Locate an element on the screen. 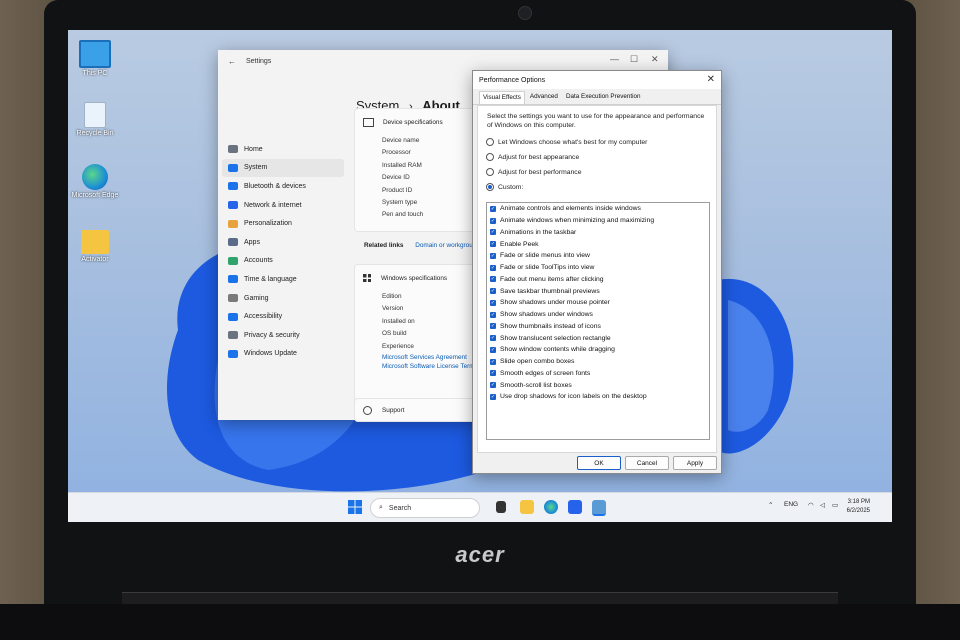 The image size is (960, 640). cancel-button: Cancel is located at coordinates (647, 463).